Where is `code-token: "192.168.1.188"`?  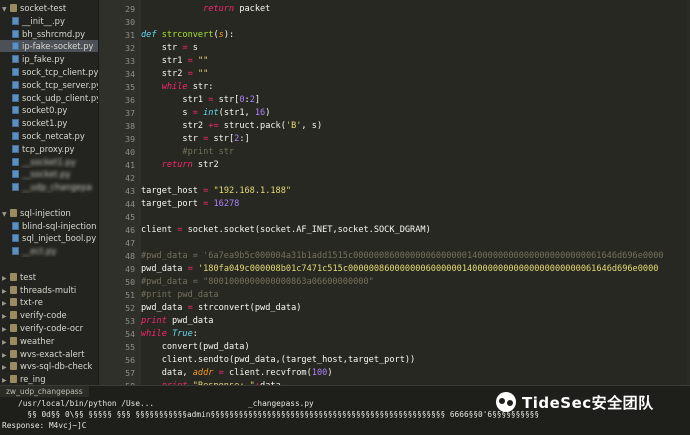 code-token: "192.168.1.188" is located at coordinates (252, 191).